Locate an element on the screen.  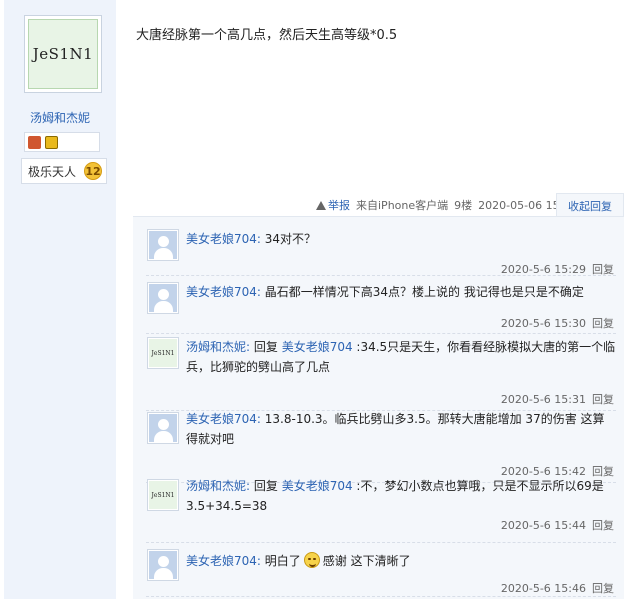
author-avatar: JeS1N1 is located at coordinates (63, 54).